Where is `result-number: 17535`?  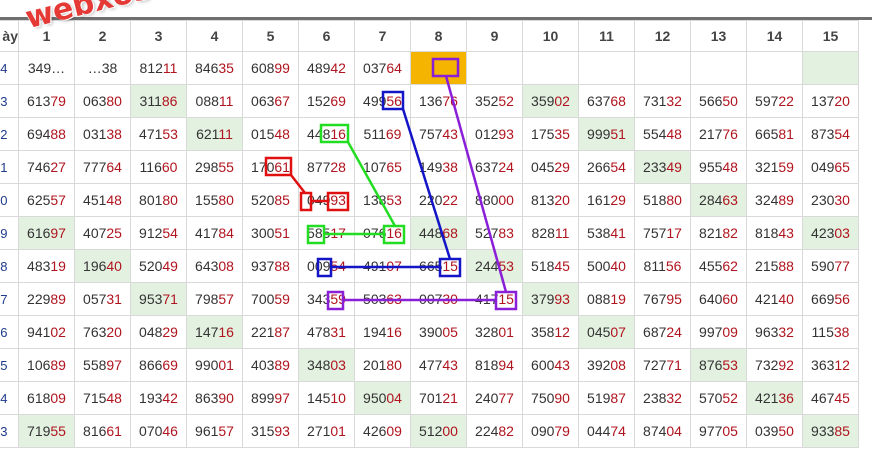 result-number: 17535 is located at coordinates (550, 134).